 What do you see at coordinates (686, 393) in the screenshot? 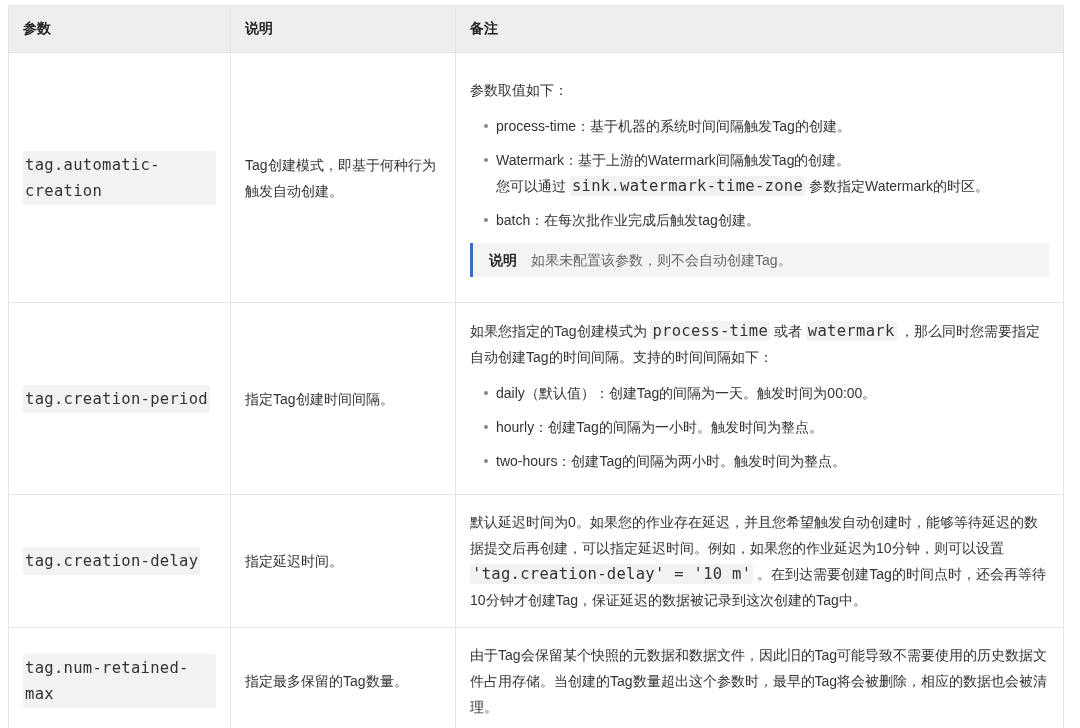
I see `list-item-text: daily（默认值）：创建Tag的间隔为一天。触发时间为00:00。` at bounding box center [686, 393].